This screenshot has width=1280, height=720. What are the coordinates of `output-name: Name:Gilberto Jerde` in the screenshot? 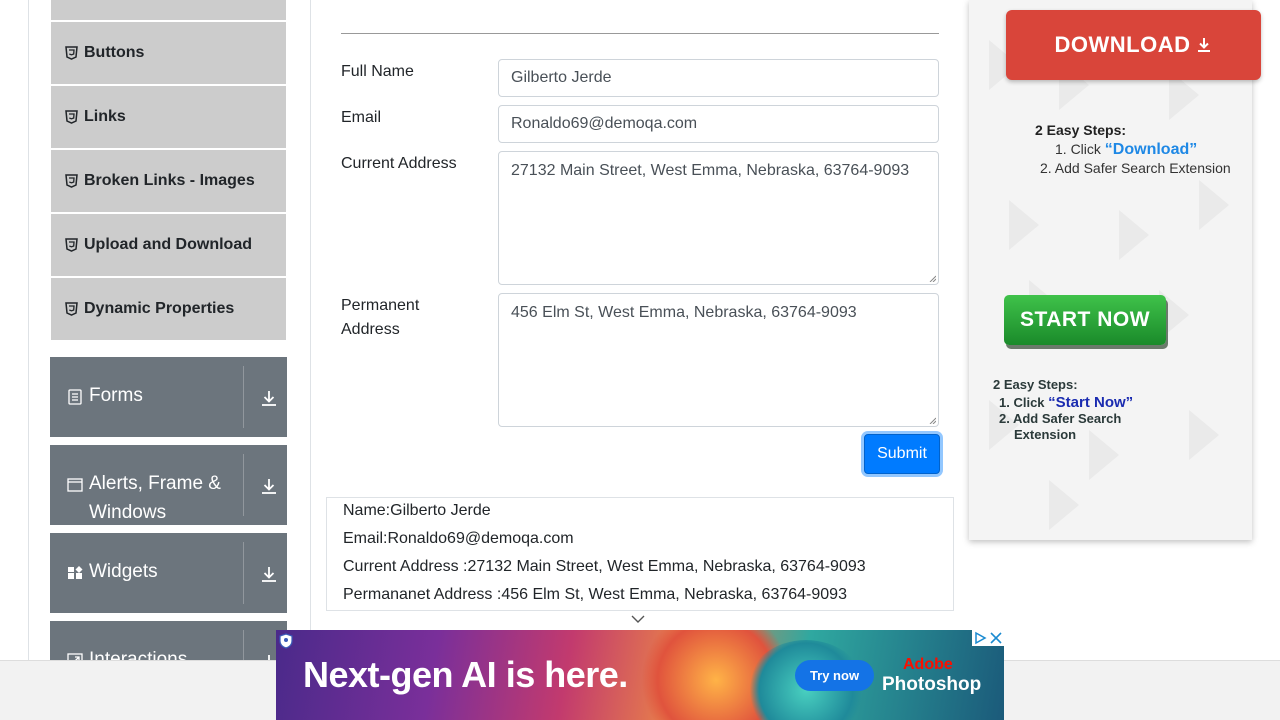 It's located at (417, 510).